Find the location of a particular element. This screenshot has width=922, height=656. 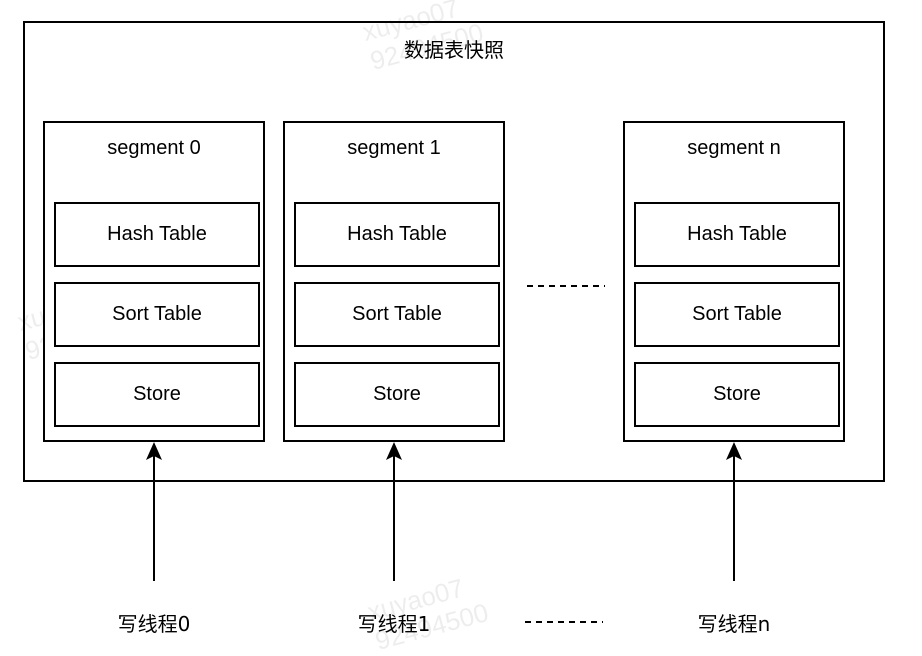

arrow-thread-n is located at coordinates (734, 511).